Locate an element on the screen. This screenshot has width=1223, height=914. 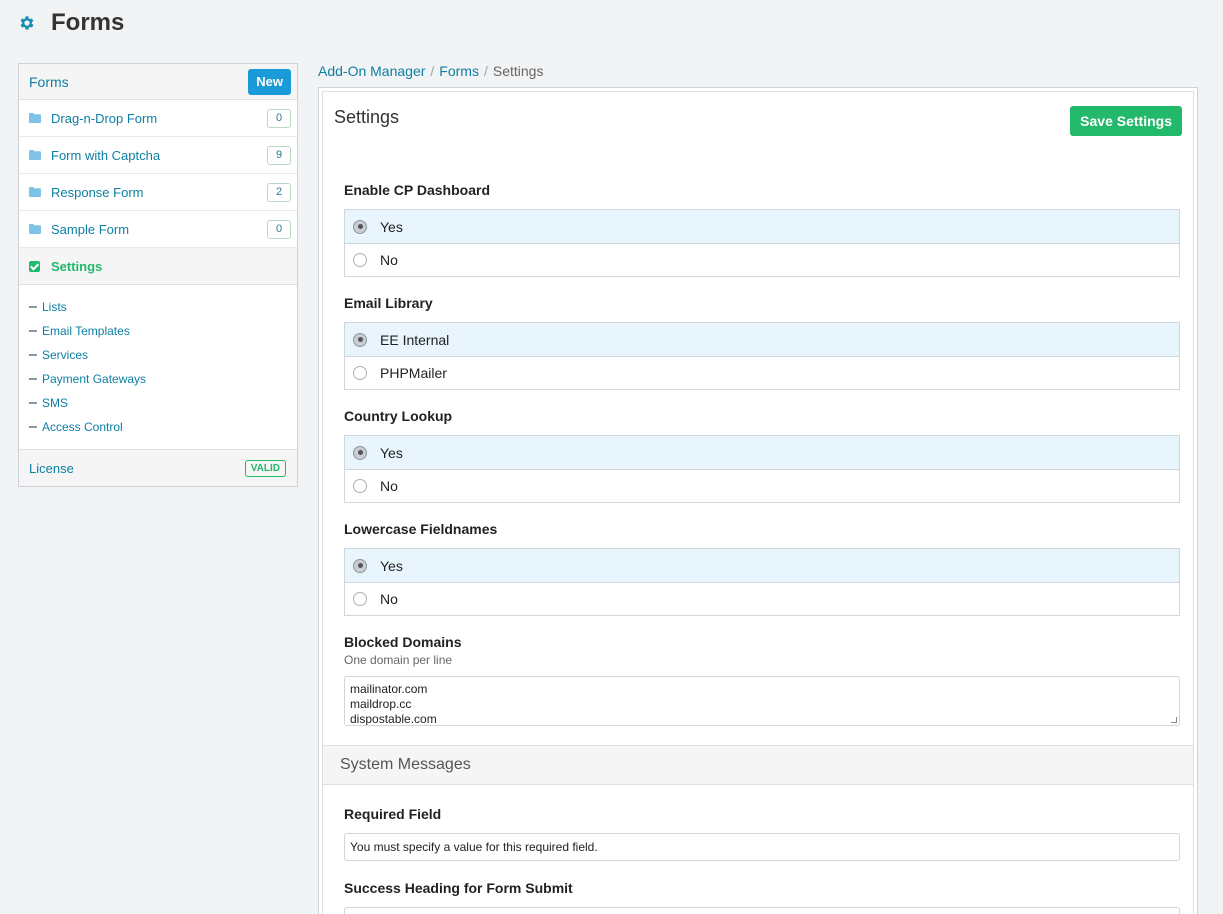
license-status-badge: VALID is located at coordinates (265, 468).